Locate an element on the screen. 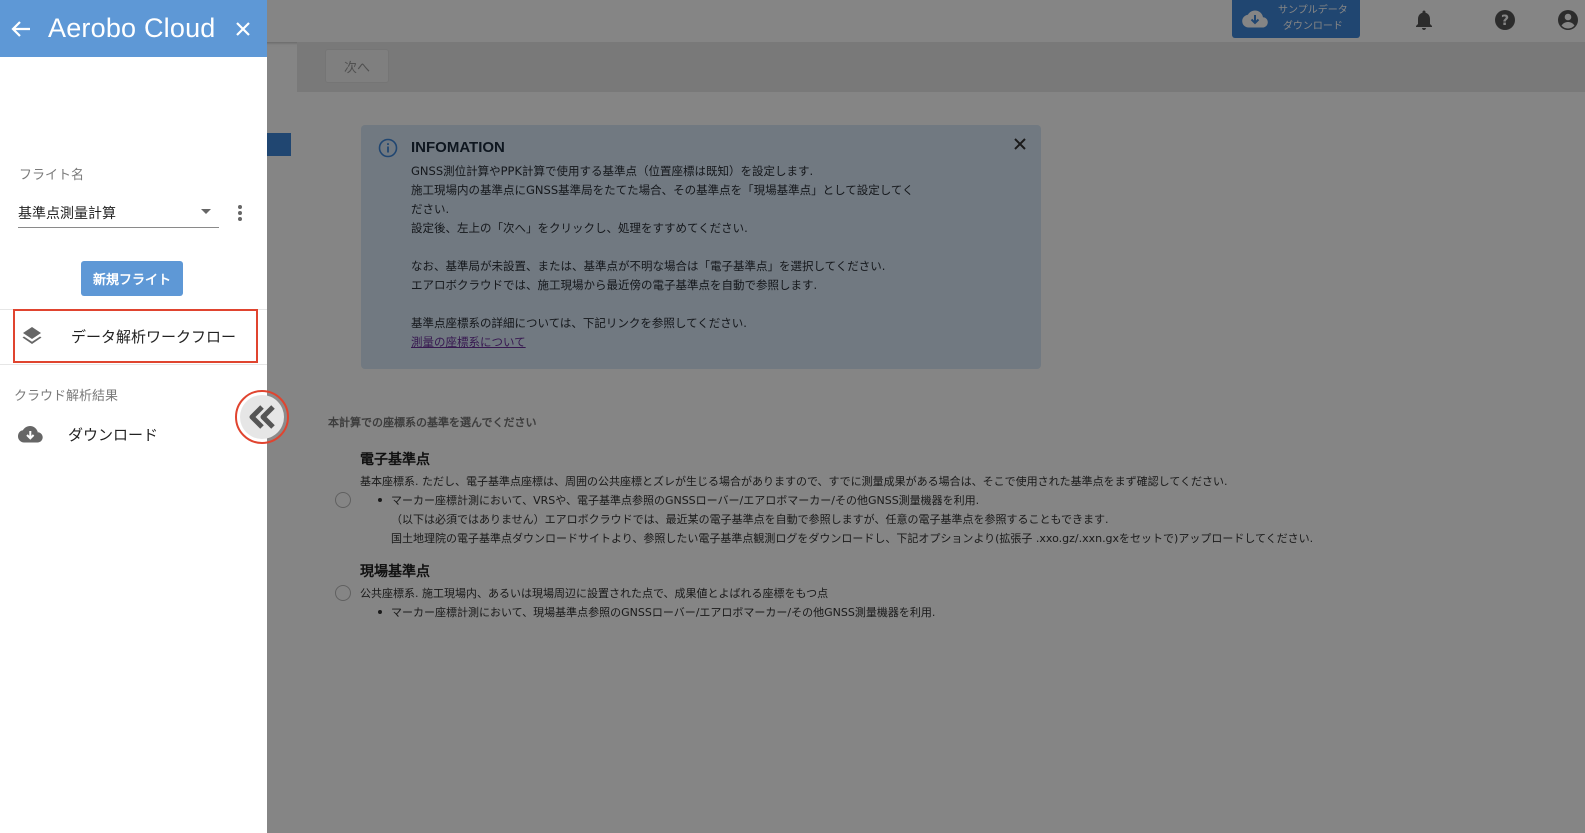 This screenshot has height=833, width=1585. dropdown-arrow-icon is located at coordinates (206, 211).